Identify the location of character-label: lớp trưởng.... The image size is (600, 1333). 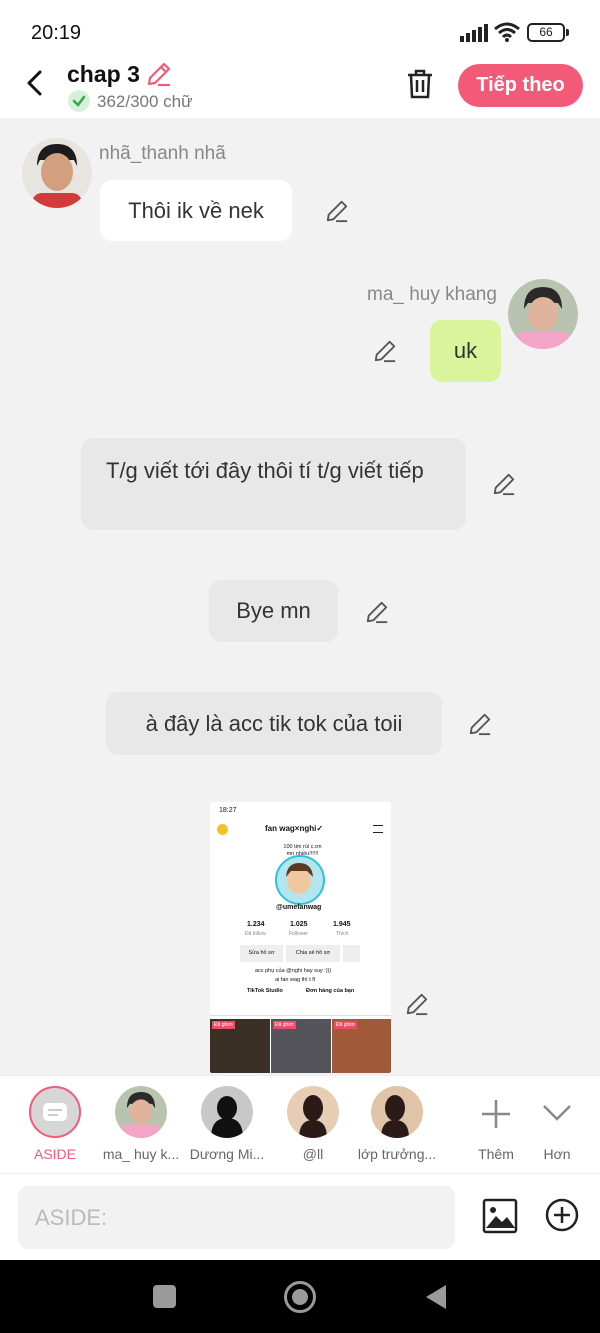
(397, 1154).